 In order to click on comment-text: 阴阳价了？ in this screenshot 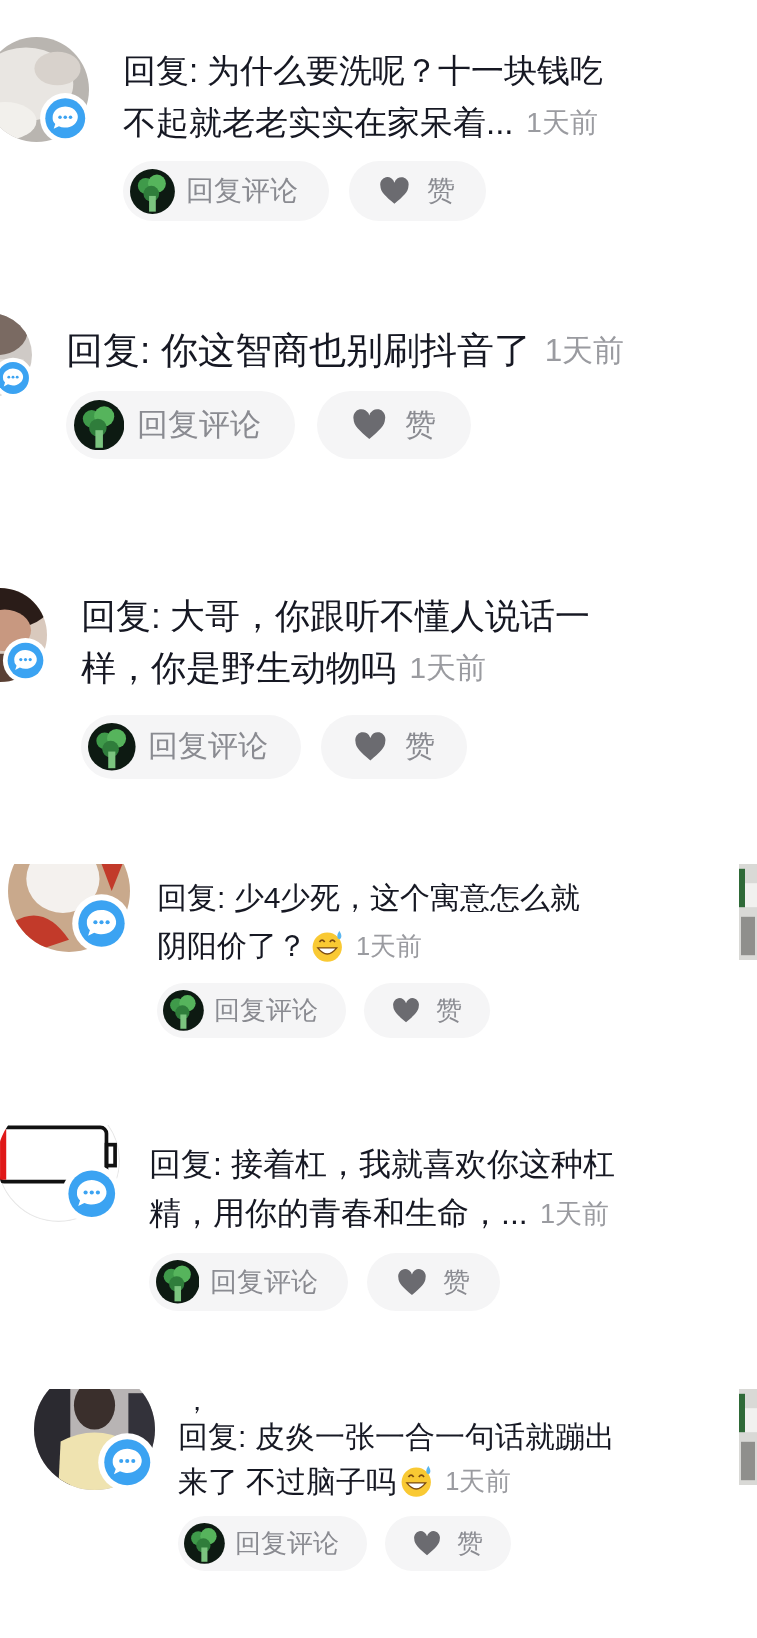, I will do `click(232, 946)`.